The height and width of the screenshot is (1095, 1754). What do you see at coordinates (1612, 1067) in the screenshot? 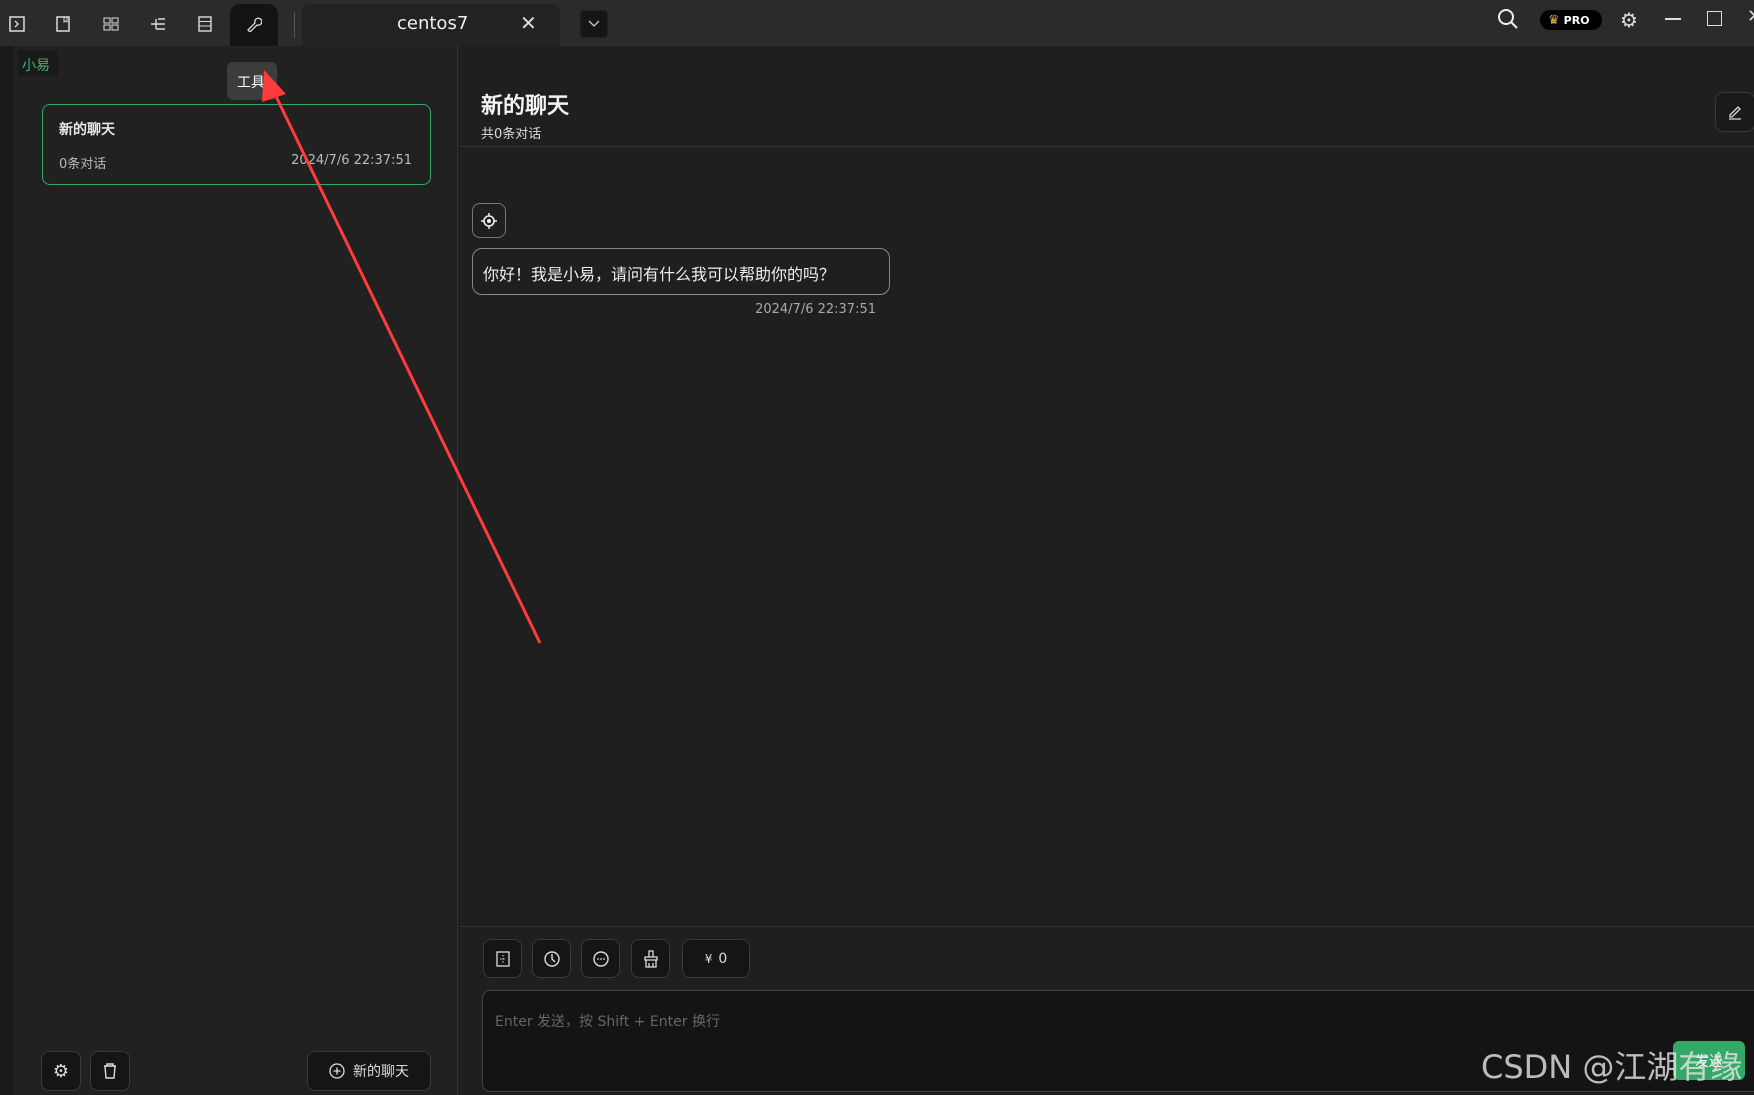
I see `watermark: CSDN @江湖有缘` at bounding box center [1612, 1067].